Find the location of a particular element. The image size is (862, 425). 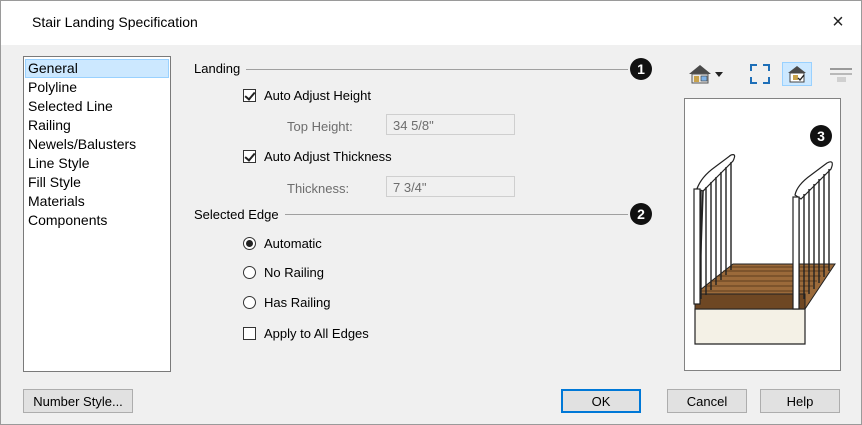

automatic-radio is located at coordinates (249, 243).